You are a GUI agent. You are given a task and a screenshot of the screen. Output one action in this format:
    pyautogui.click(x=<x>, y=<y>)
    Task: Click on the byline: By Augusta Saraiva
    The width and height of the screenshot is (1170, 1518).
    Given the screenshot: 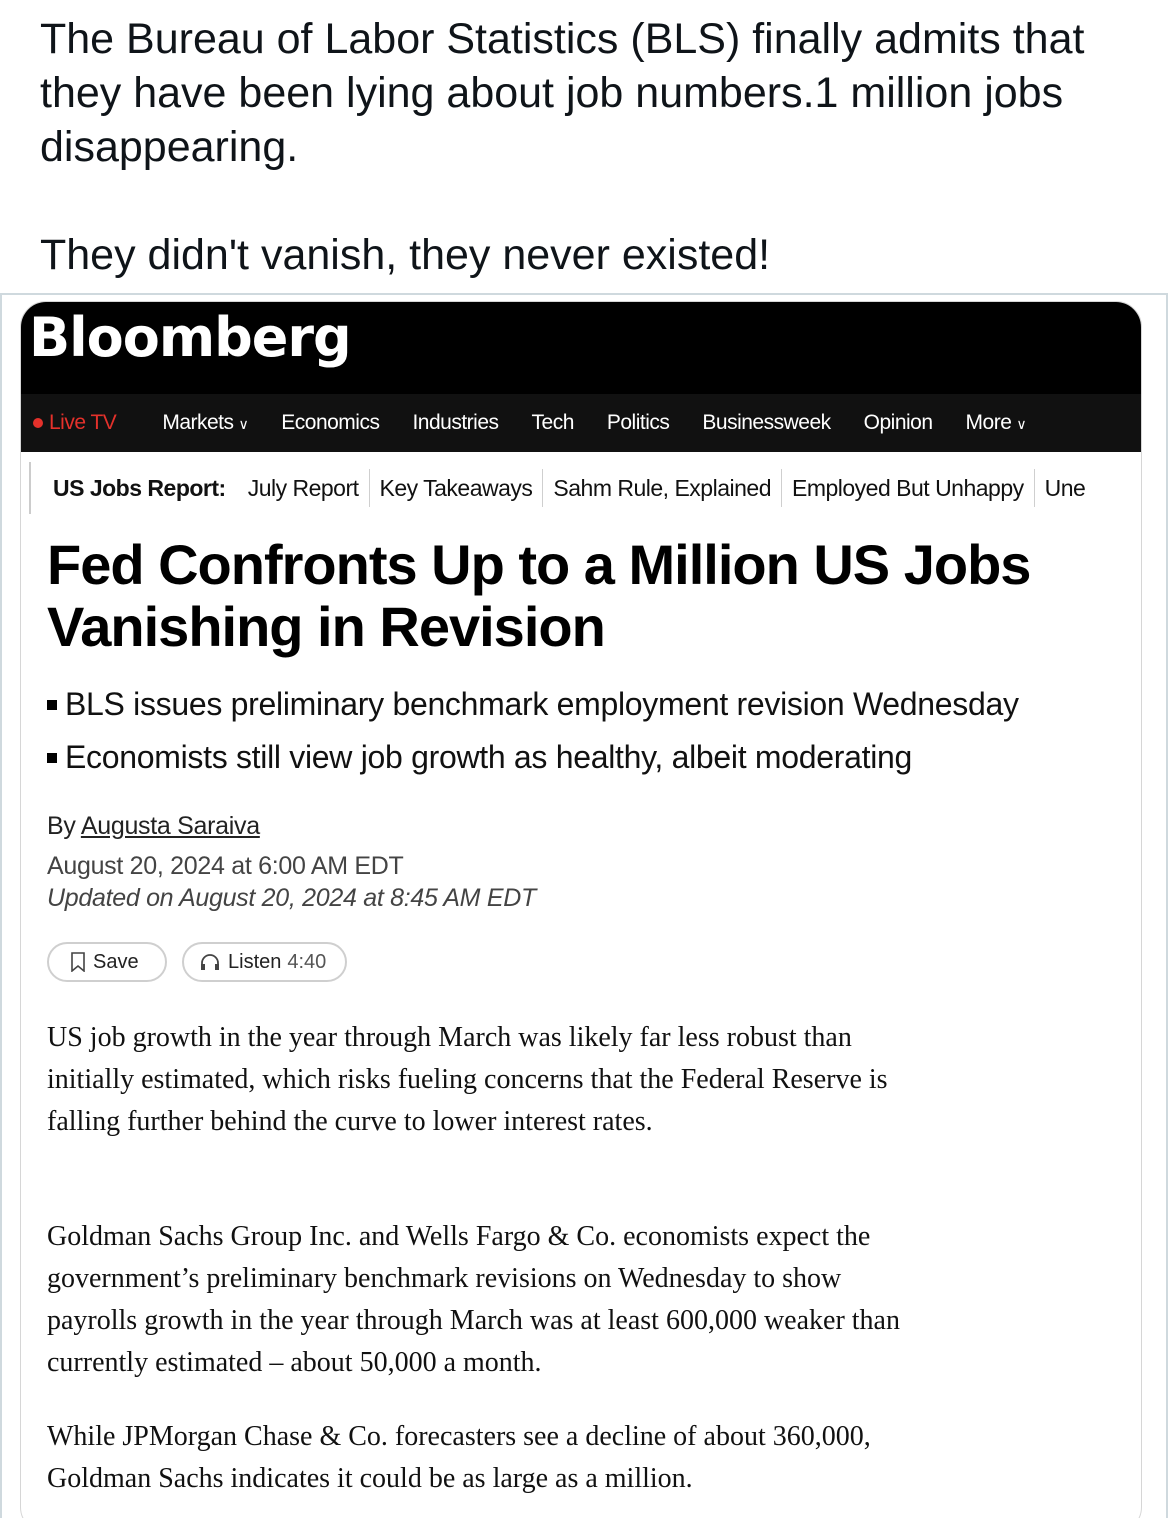 What is the action you would take?
    pyautogui.click(x=153, y=826)
    